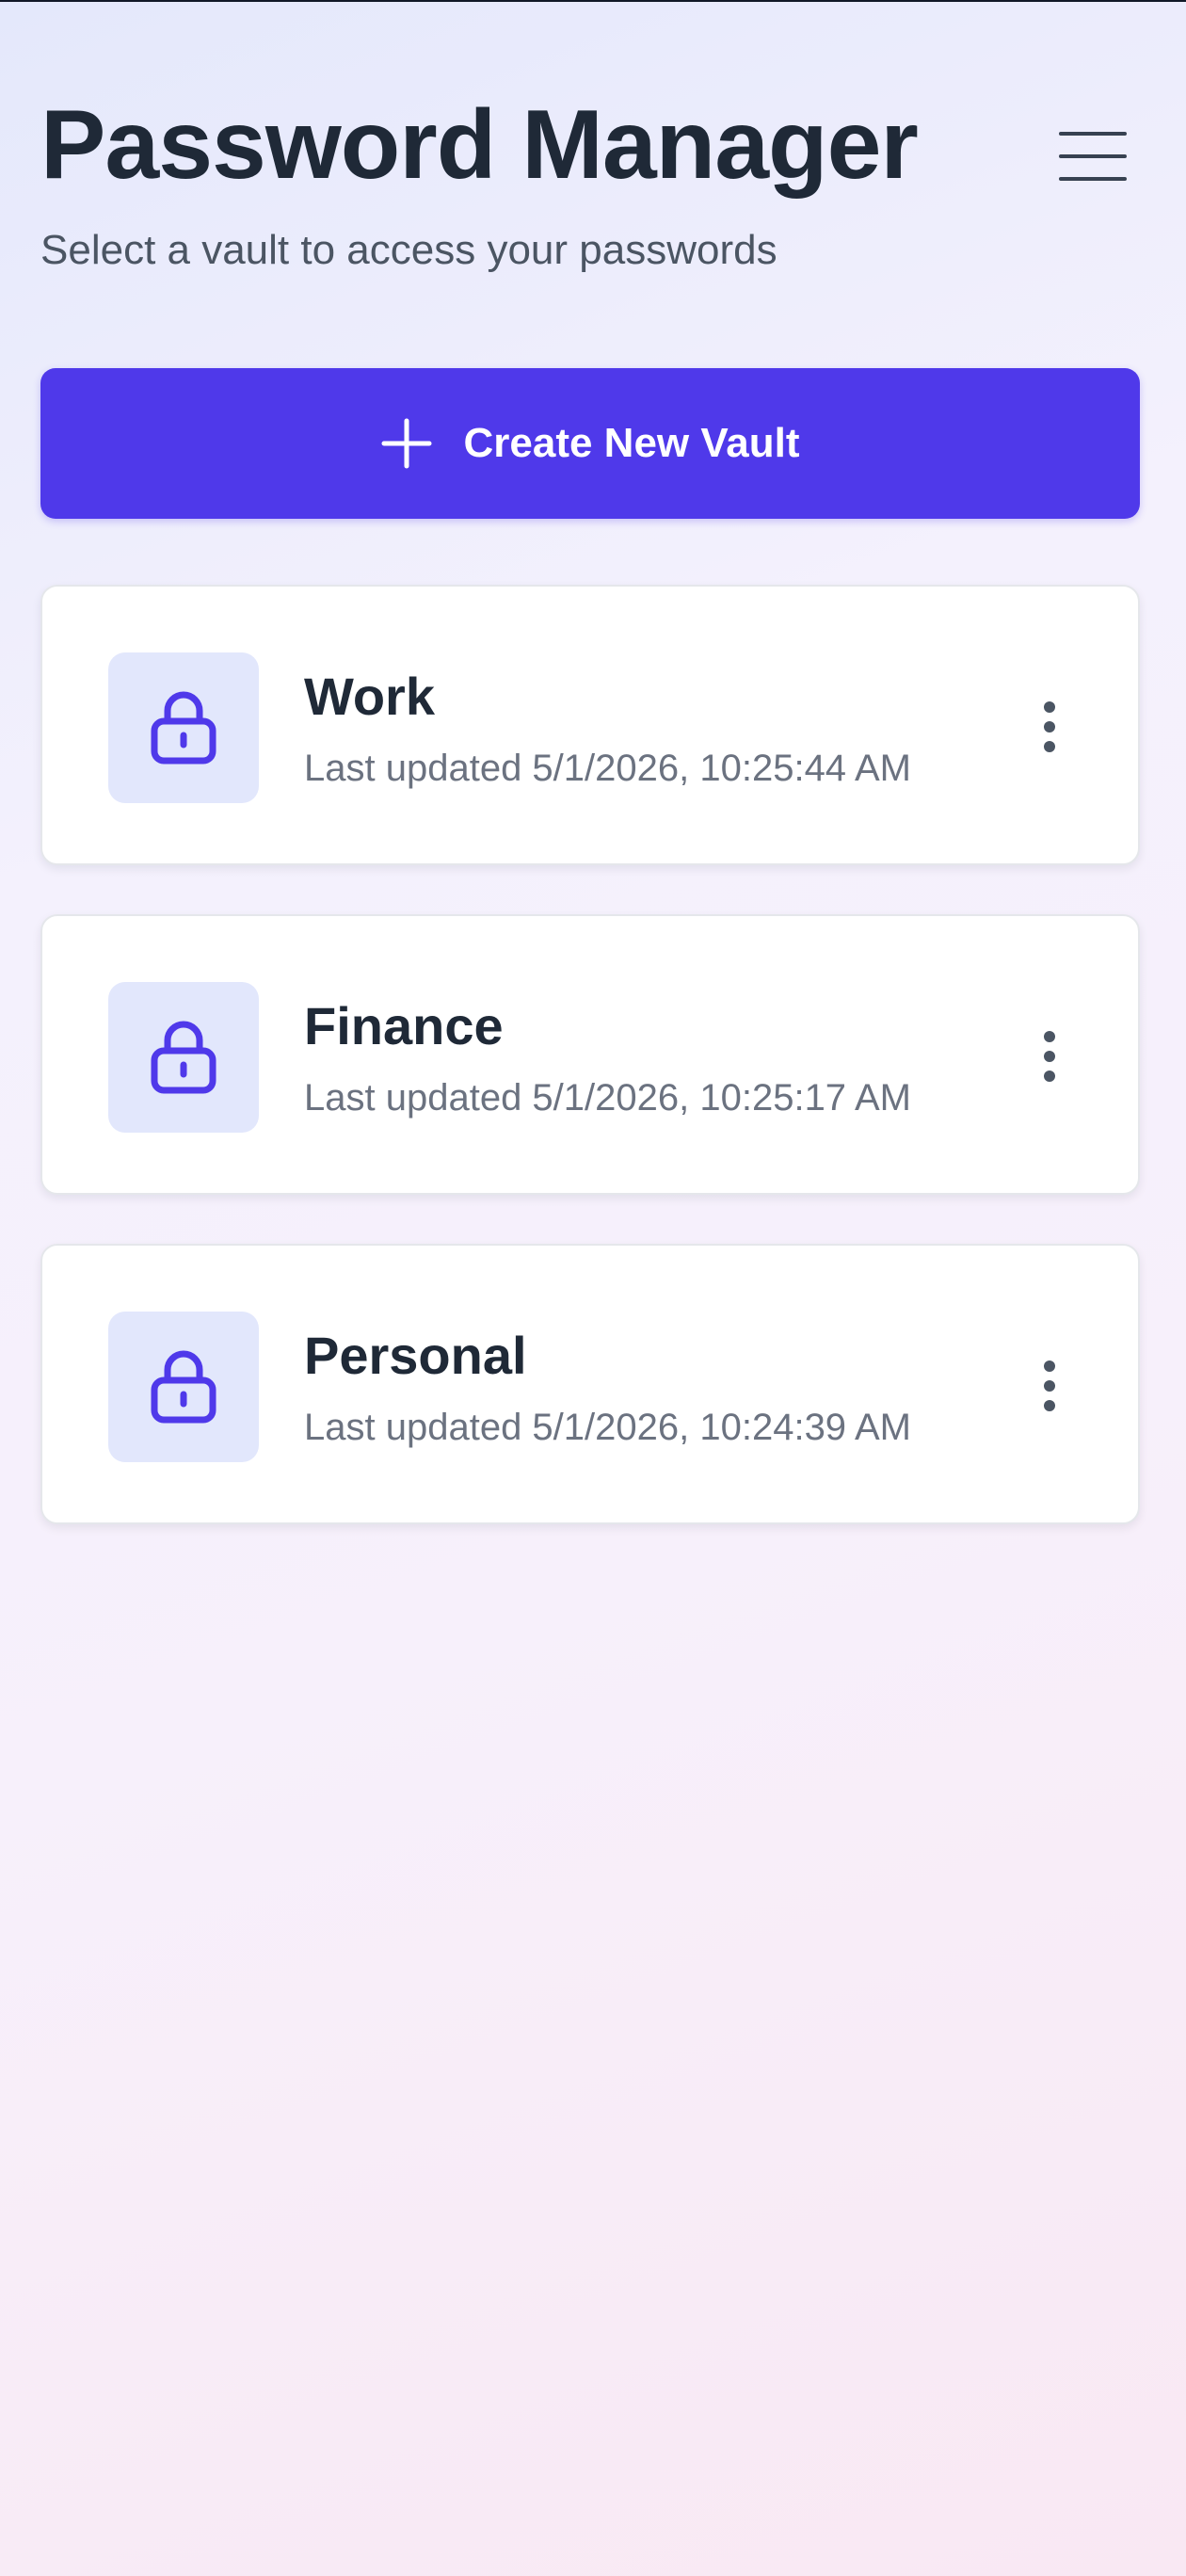  Describe the element at coordinates (415, 1355) in the screenshot. I see `vault-name: Personal` at that location.